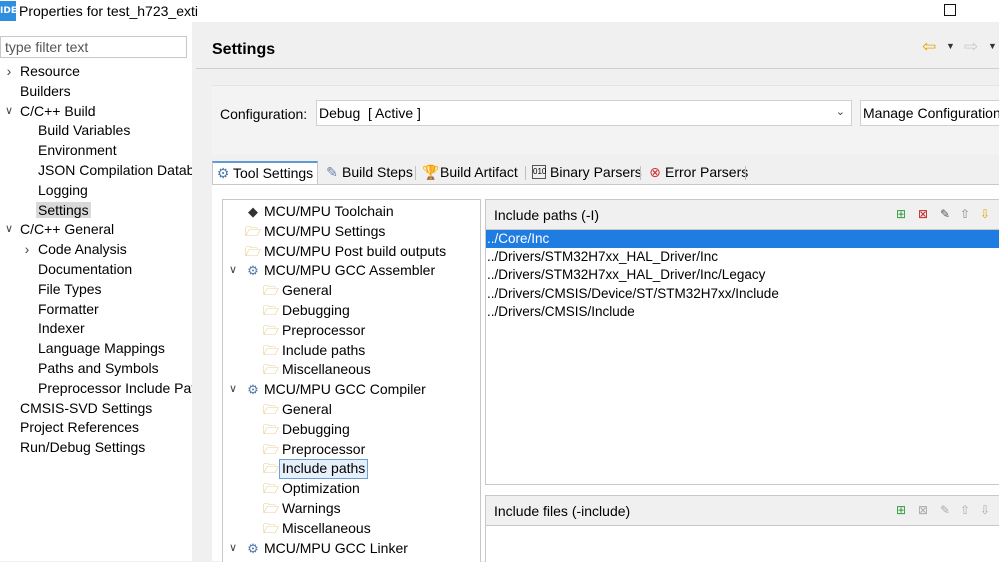  What do you see at coordinates (96, 112) in the screenshot?
I see `nav-item-c-c-build: ∨ C/C++ Build` at bounding box center [96, 112].